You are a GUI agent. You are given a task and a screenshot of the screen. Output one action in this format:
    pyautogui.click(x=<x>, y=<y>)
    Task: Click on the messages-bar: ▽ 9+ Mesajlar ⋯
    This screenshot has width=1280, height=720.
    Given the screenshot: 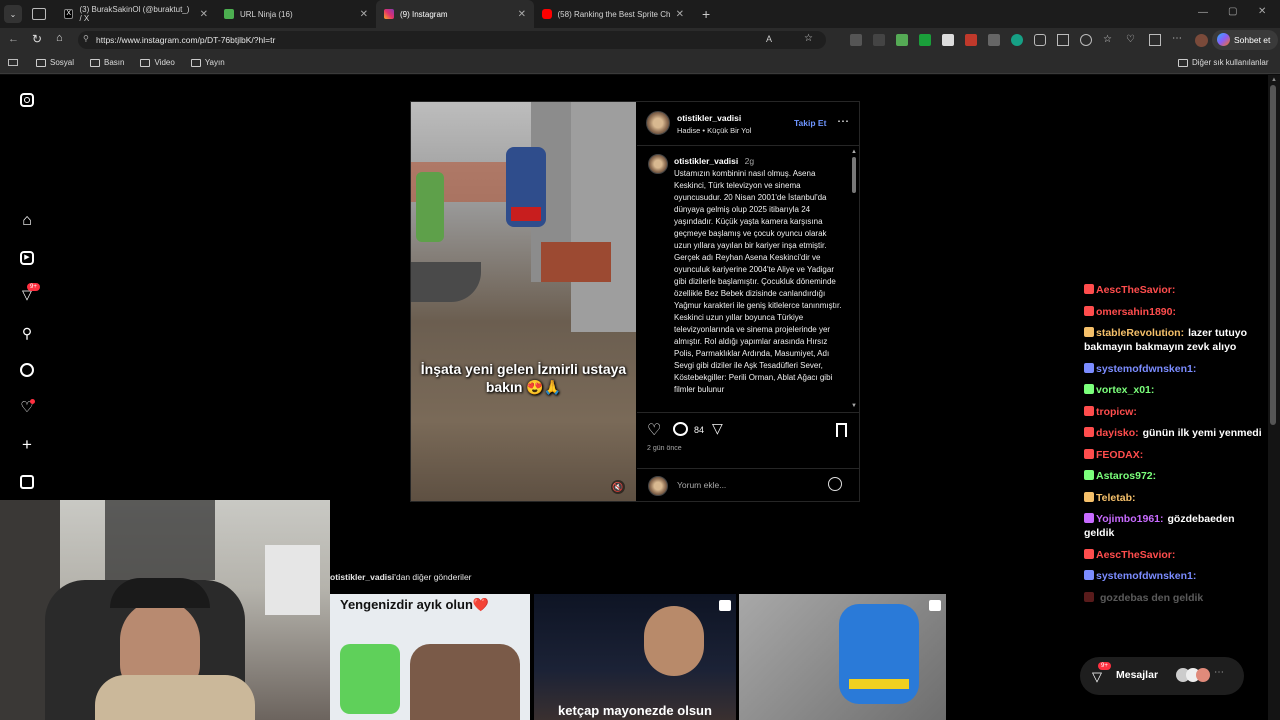 What is the action you would take?
    pyautogui.click(x=1162, y=676)
    